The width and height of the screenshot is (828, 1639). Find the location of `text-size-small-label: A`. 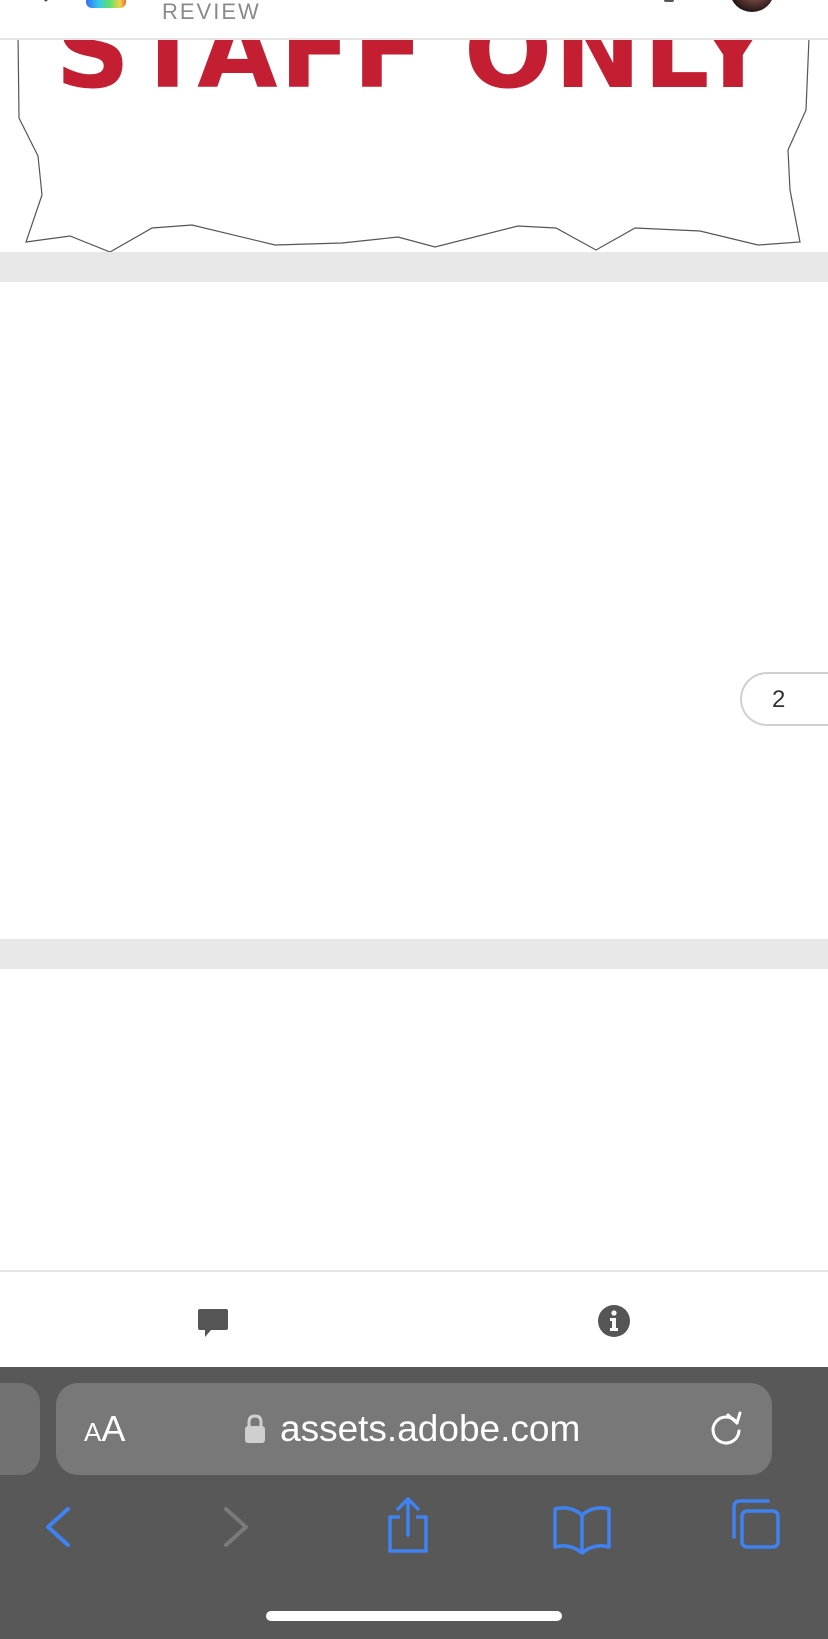

text-size-small-label: A is located at coordinates (93, 1432).